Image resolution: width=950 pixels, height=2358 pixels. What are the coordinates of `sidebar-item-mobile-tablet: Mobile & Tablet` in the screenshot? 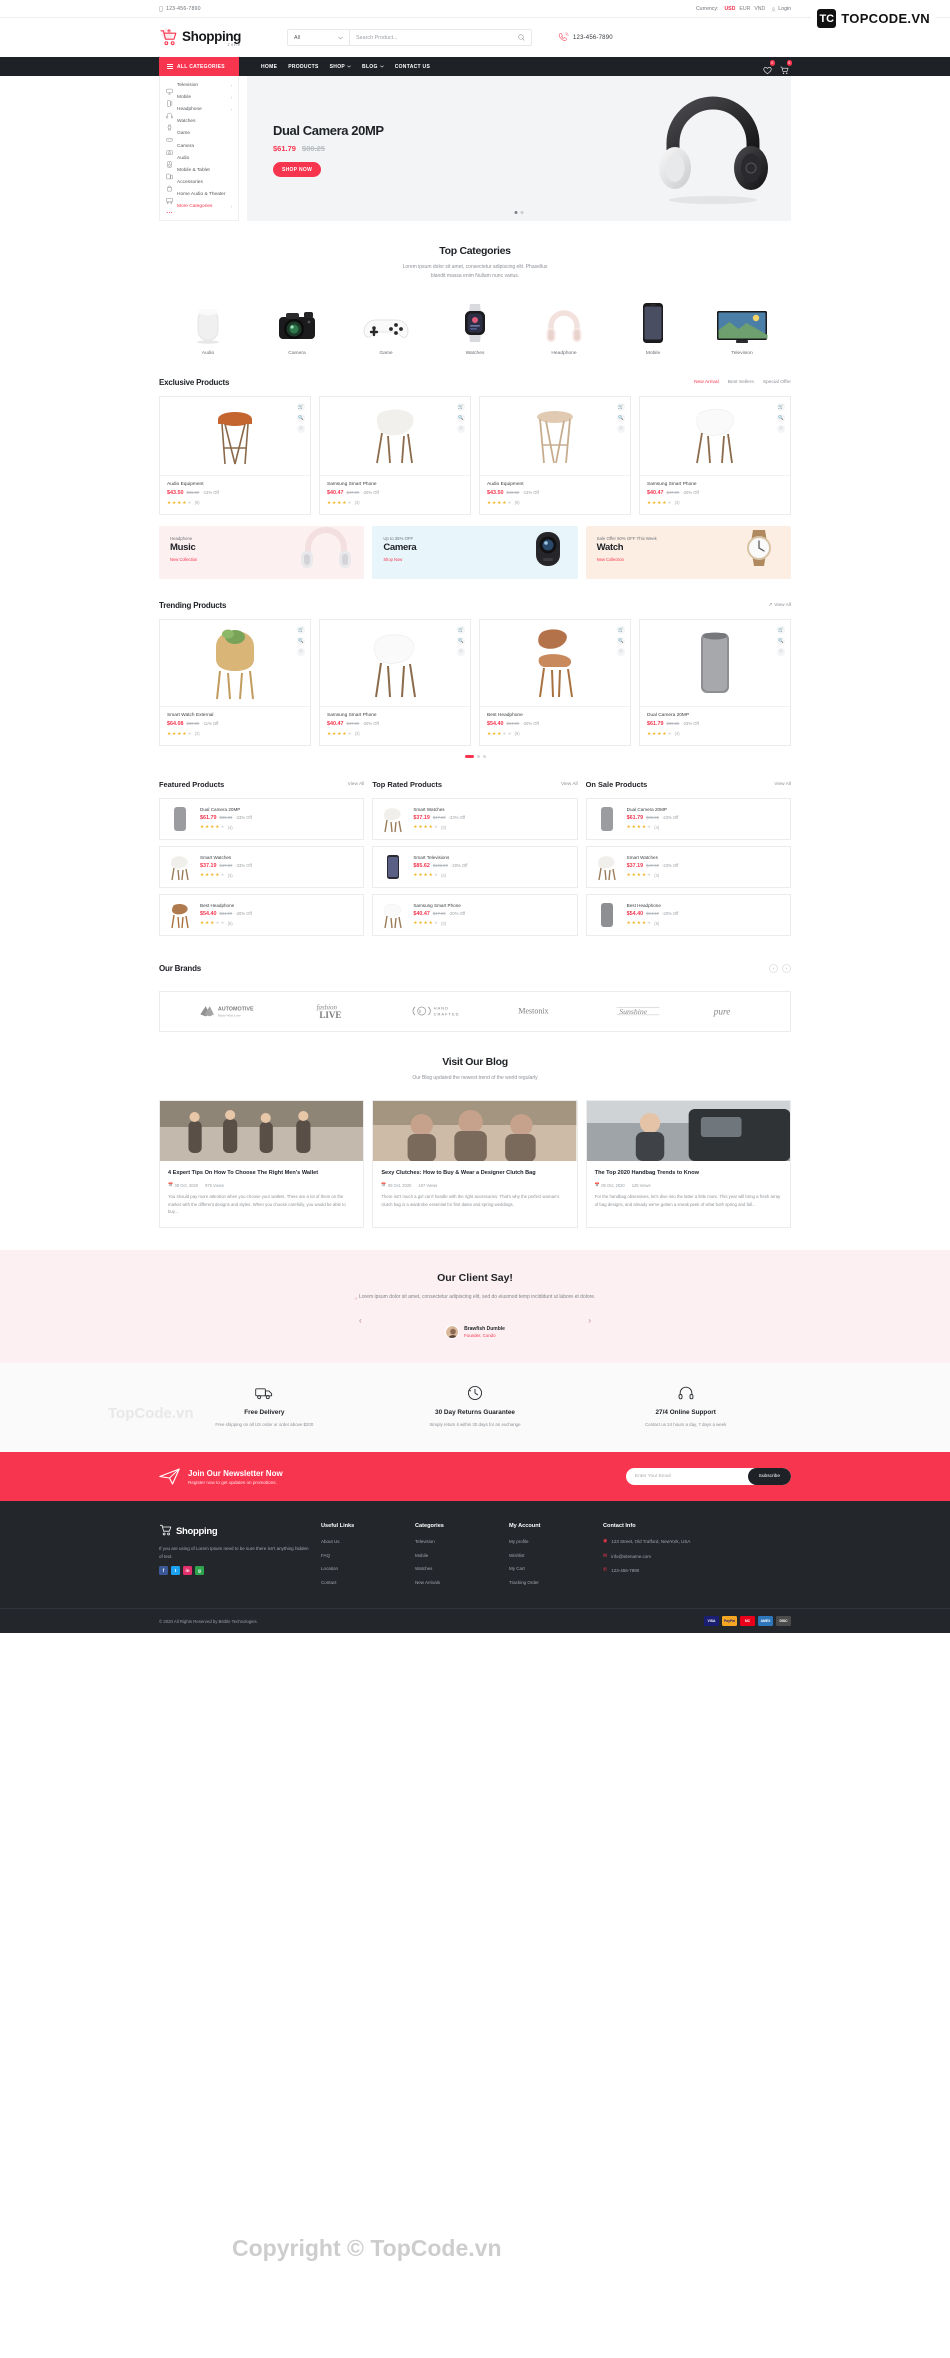 It's located at (199, 172).